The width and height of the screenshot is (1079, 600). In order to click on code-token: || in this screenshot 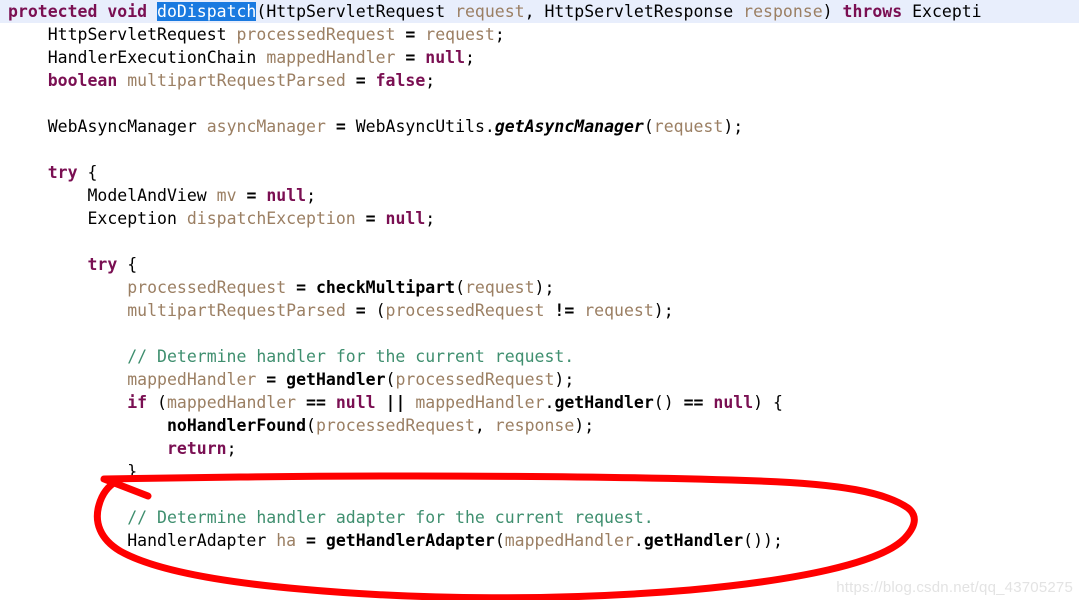, I will do `click(395, 402)`.